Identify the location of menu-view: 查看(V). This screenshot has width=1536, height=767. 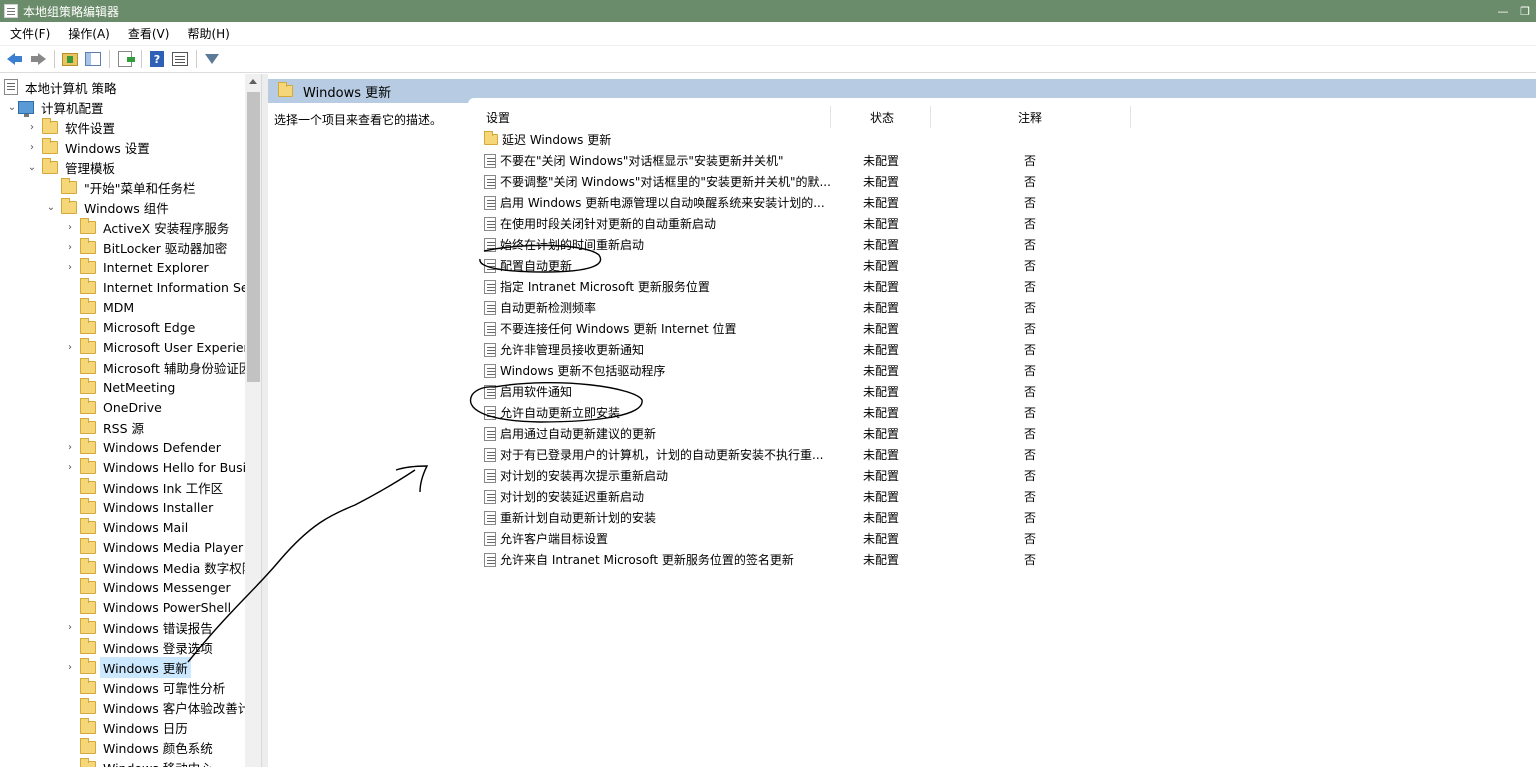
(148, 33).